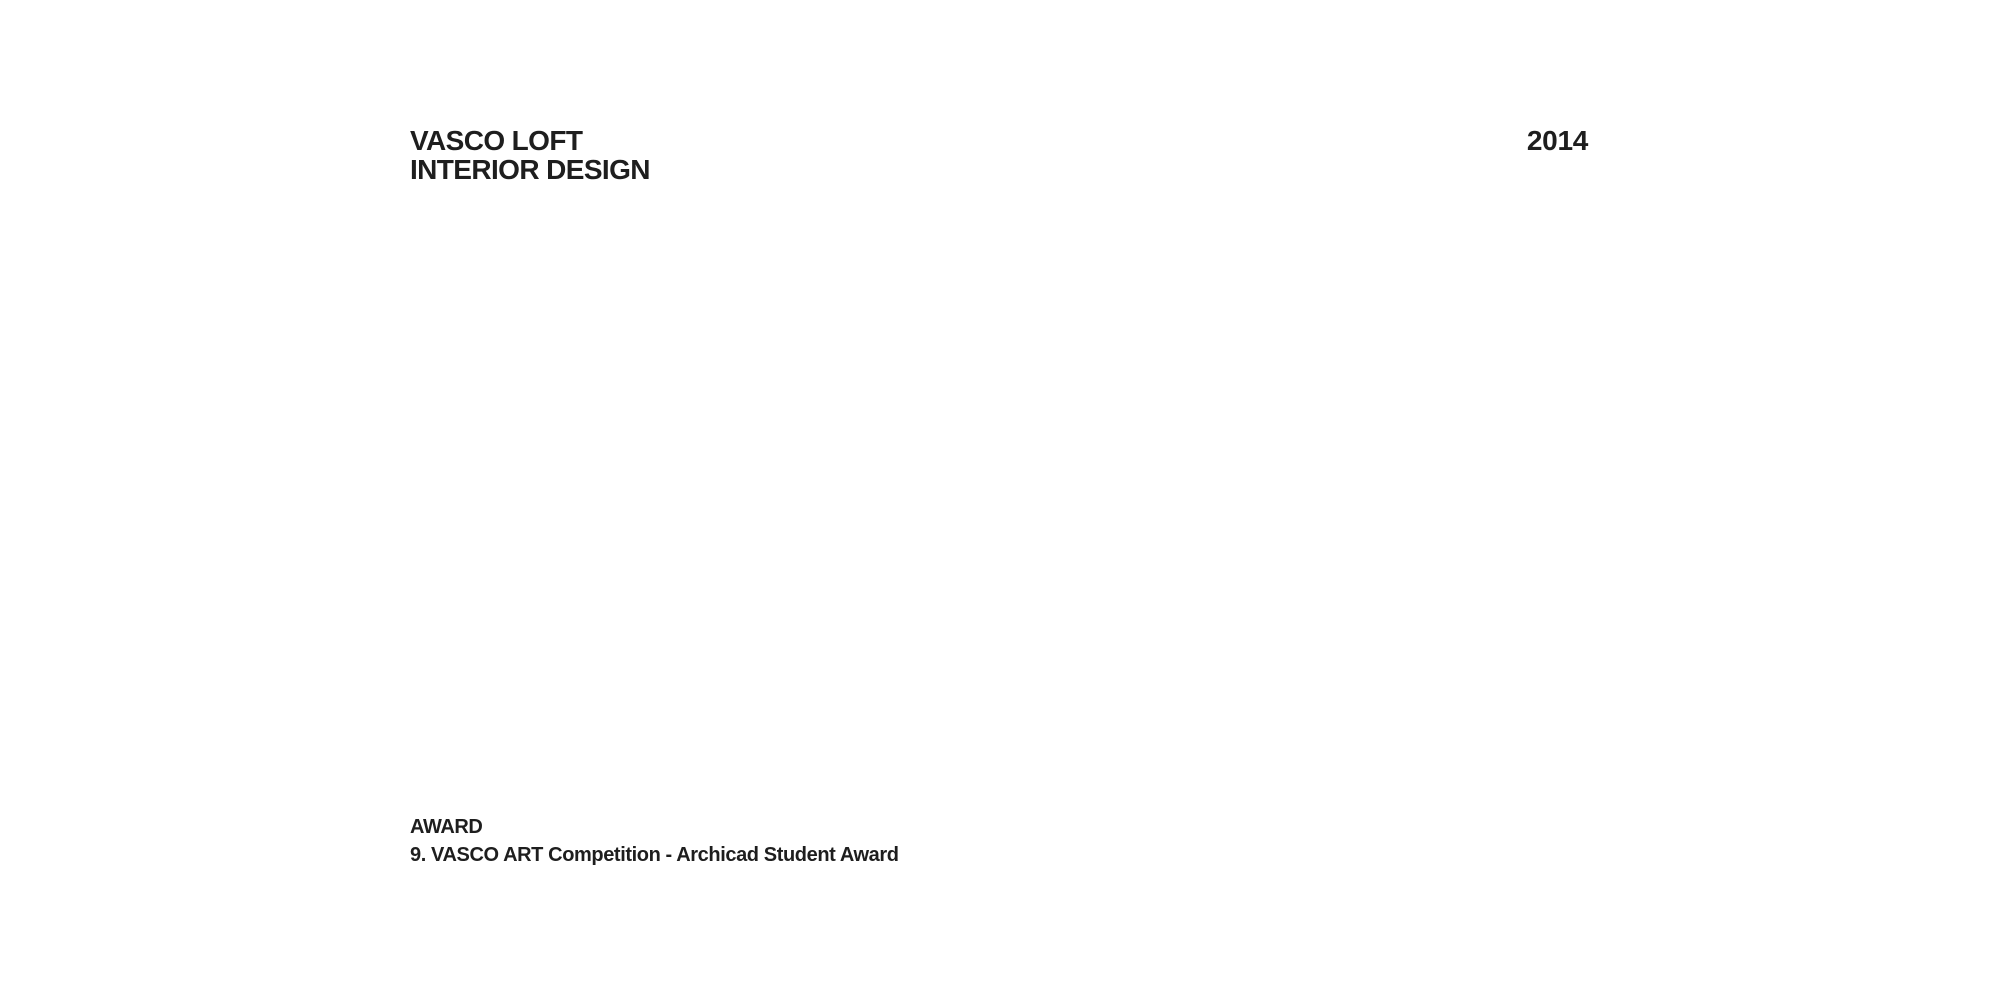 This screenshot has height=1000, width=2000. I want to click on award-label: AWARD, so click(446, 827).